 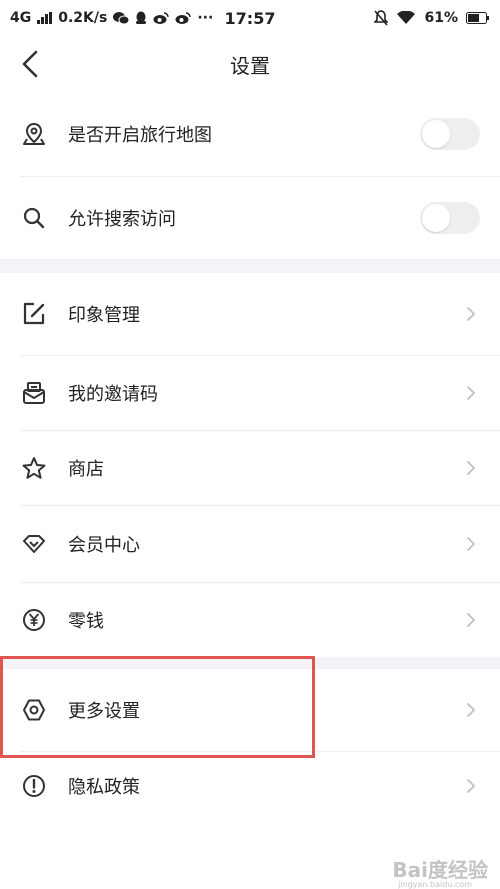 I want to click on store-label: 商店, so click(x=86, y=469).